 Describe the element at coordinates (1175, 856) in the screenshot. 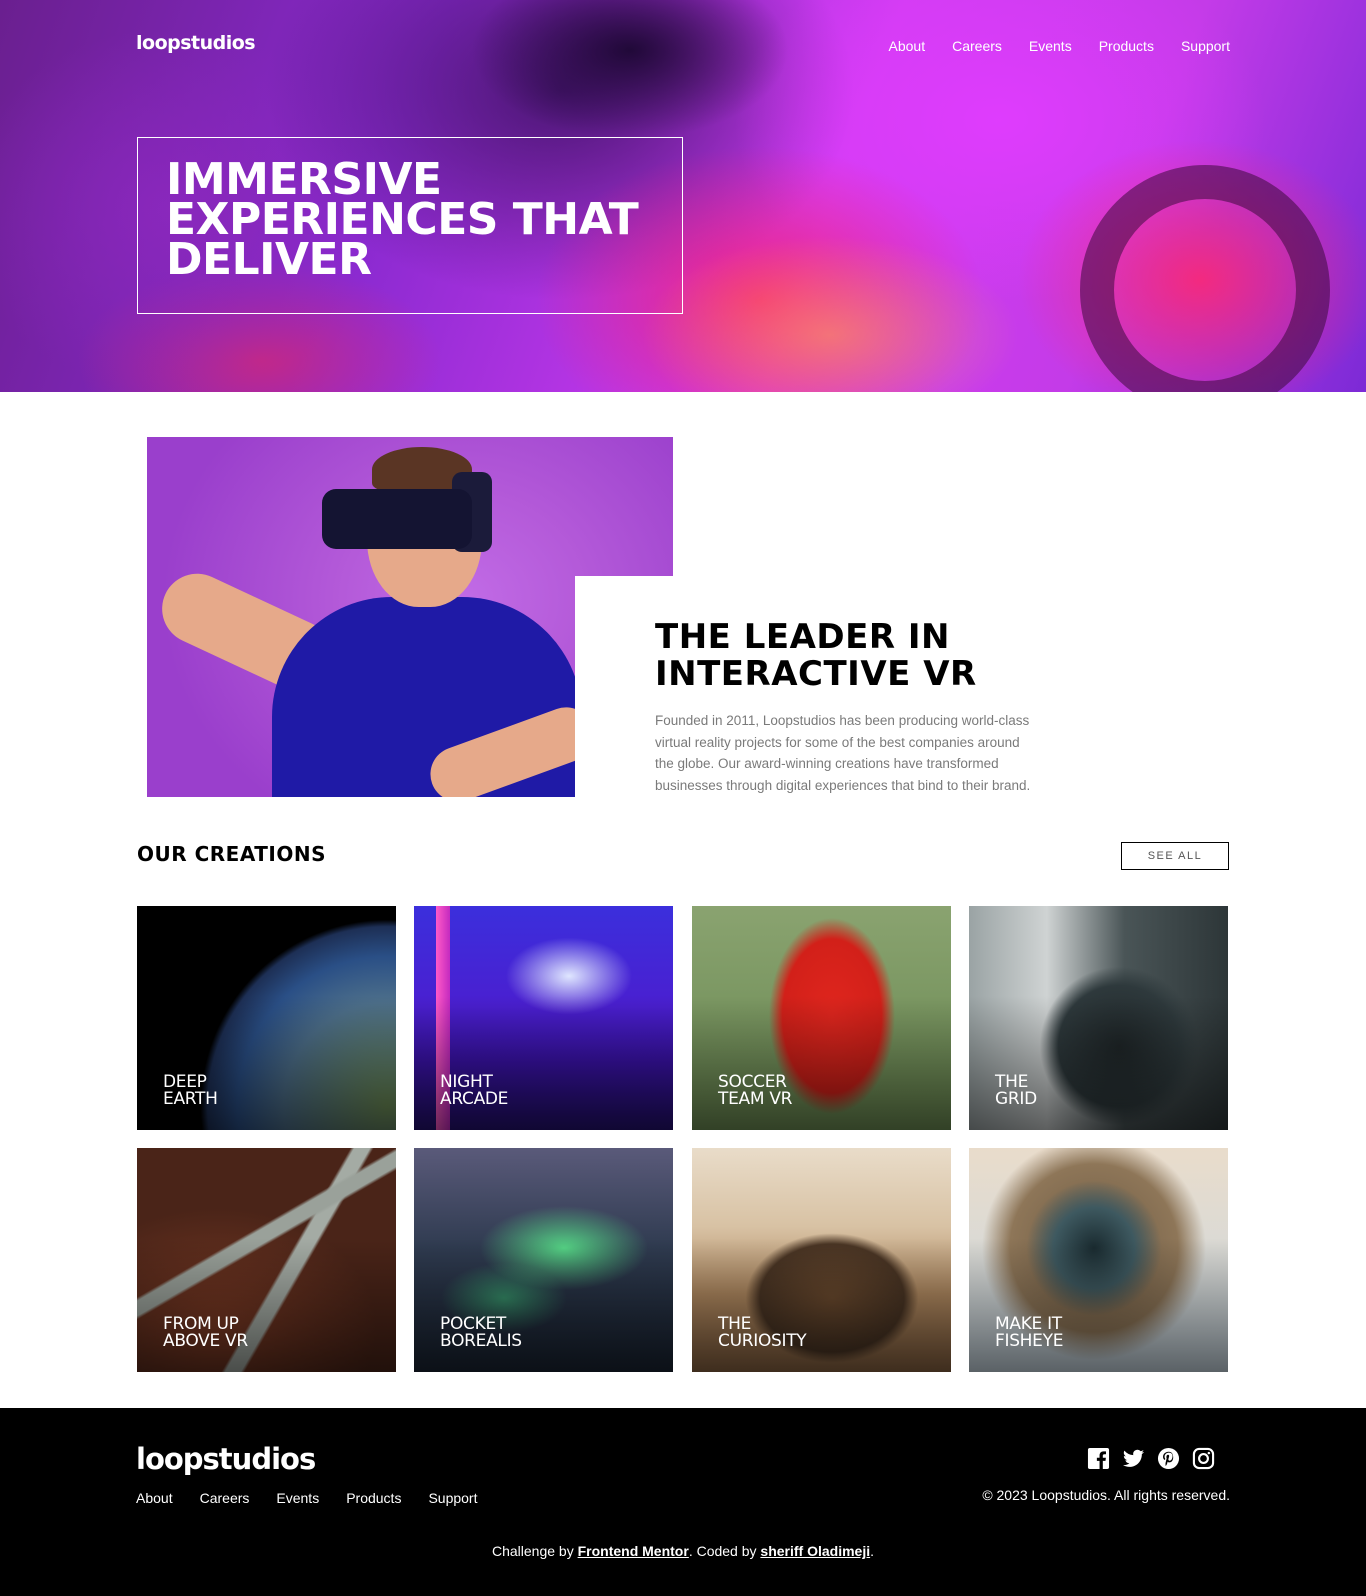

I see `see-all-button: SEE ALL` at that location.